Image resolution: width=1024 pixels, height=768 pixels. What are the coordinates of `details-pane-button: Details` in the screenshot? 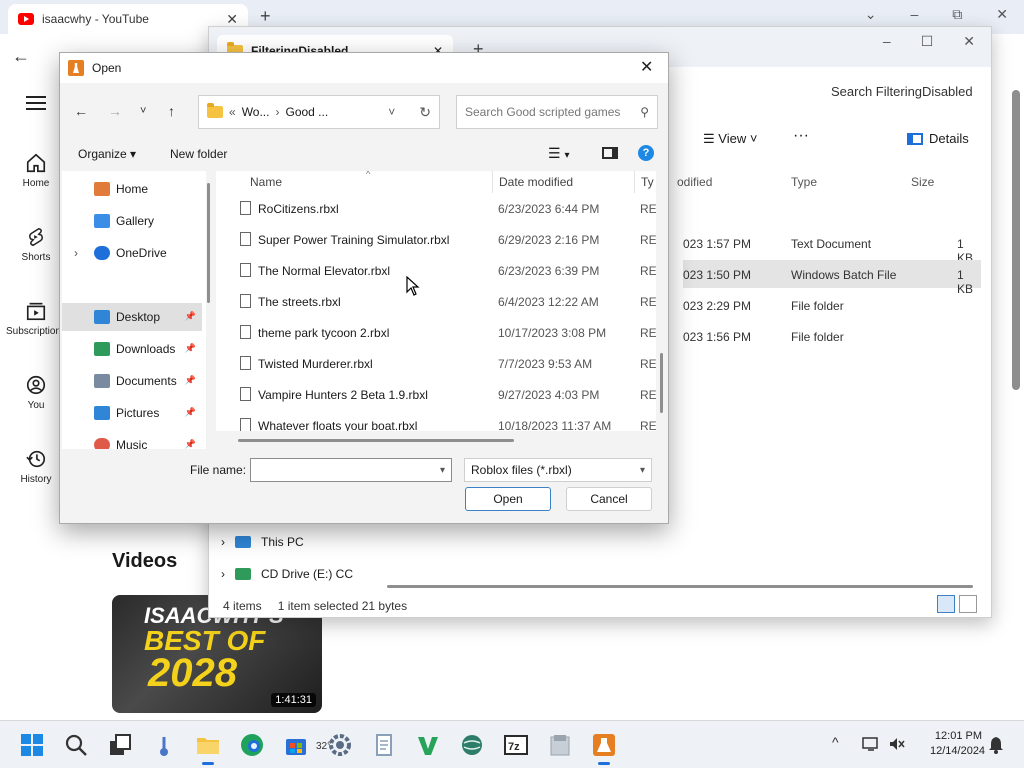 It's located at (938, 138).